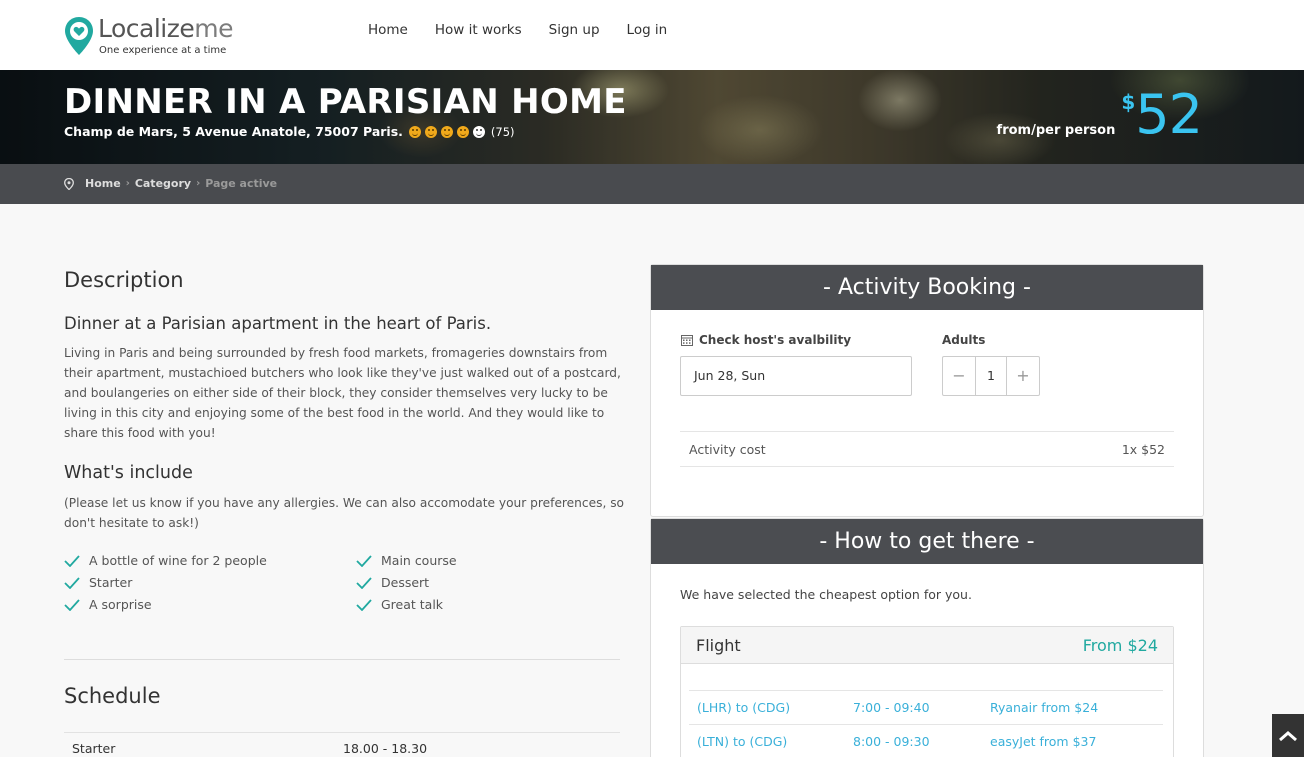  I want to click on review-count: (75), so click(502, 131).